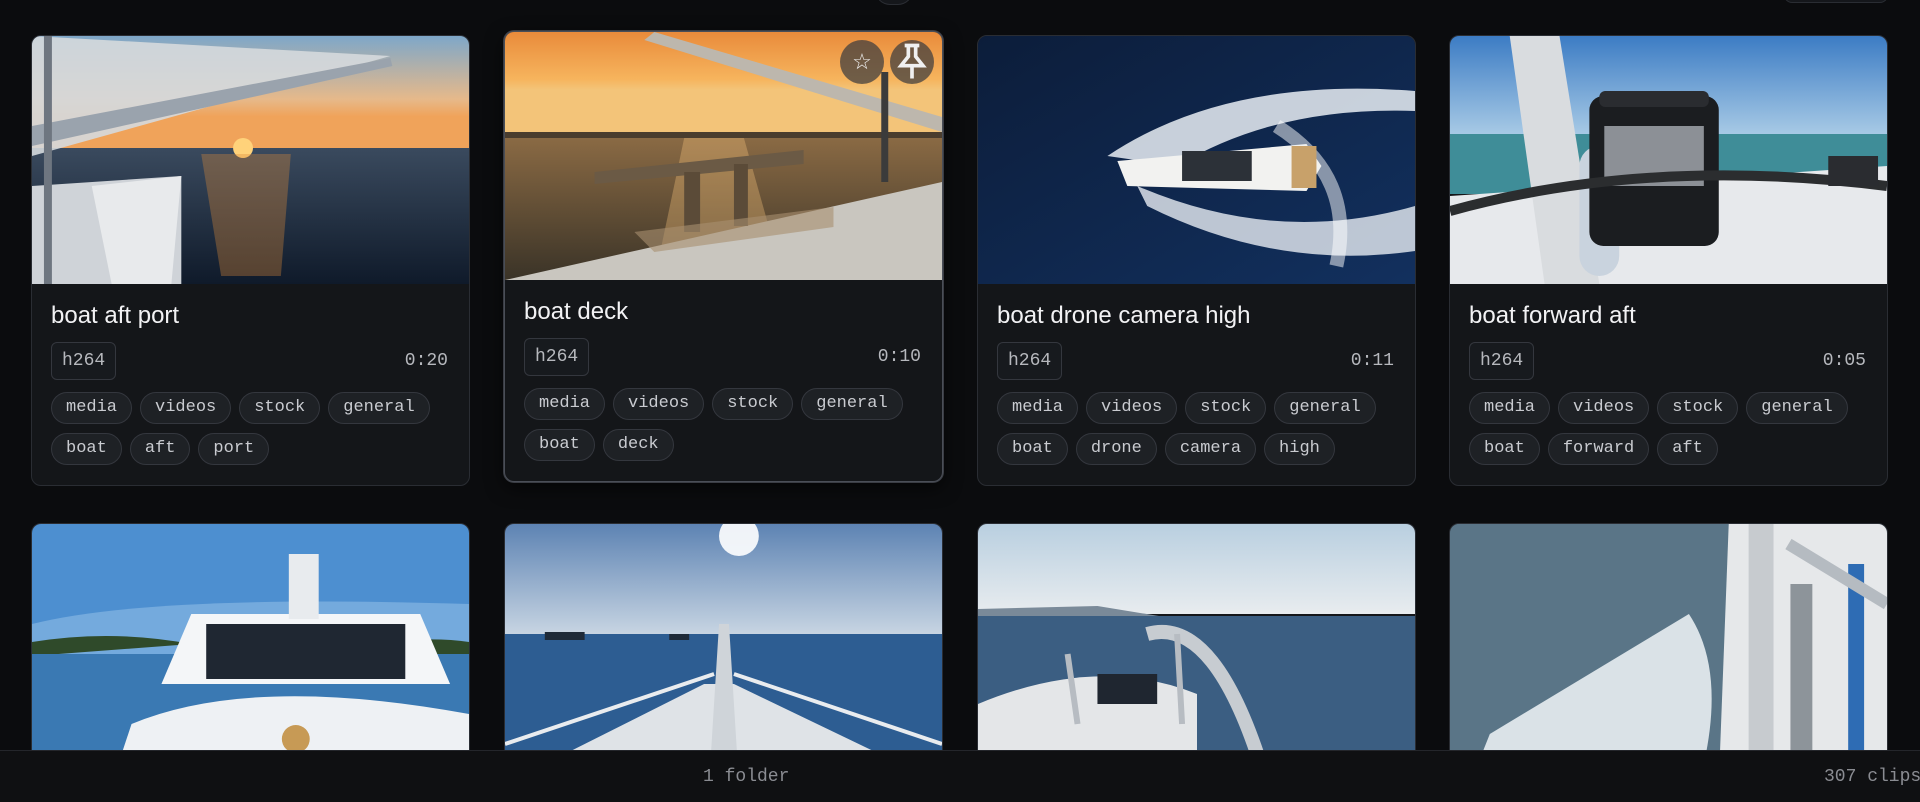  I want to click on clip-thumbnail: ☆, so click(723, 156).